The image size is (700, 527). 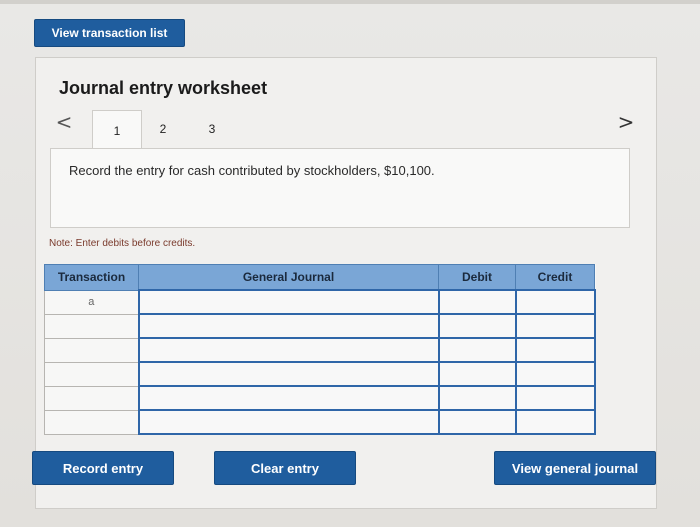 I want to click on worksheet-title: Journal entry worksheet, so click(x=163, y=88).